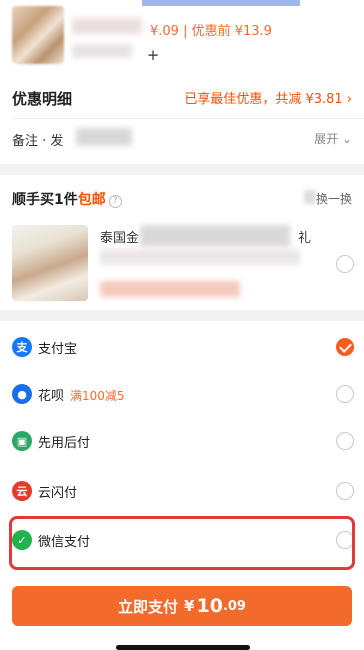 Image resolution: width=364 pixels, height=650 pixels. Describe the element at coordinates (182, 394) in the screenshot. I see `payment-option: ● 花呗 满100减5` at that location.